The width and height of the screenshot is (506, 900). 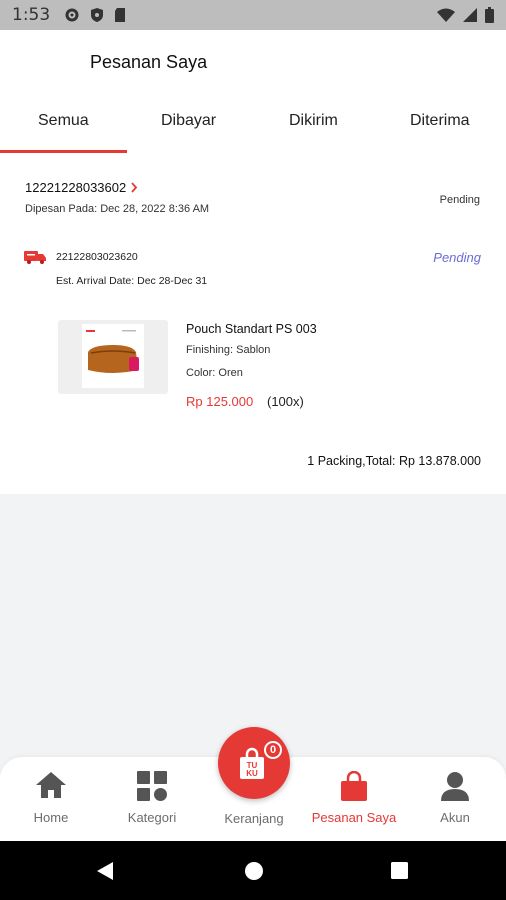 I want to click on order-date: Dipesan Pada: Dec 28, 2022 8:36 AM, so click(x=117, y=209).